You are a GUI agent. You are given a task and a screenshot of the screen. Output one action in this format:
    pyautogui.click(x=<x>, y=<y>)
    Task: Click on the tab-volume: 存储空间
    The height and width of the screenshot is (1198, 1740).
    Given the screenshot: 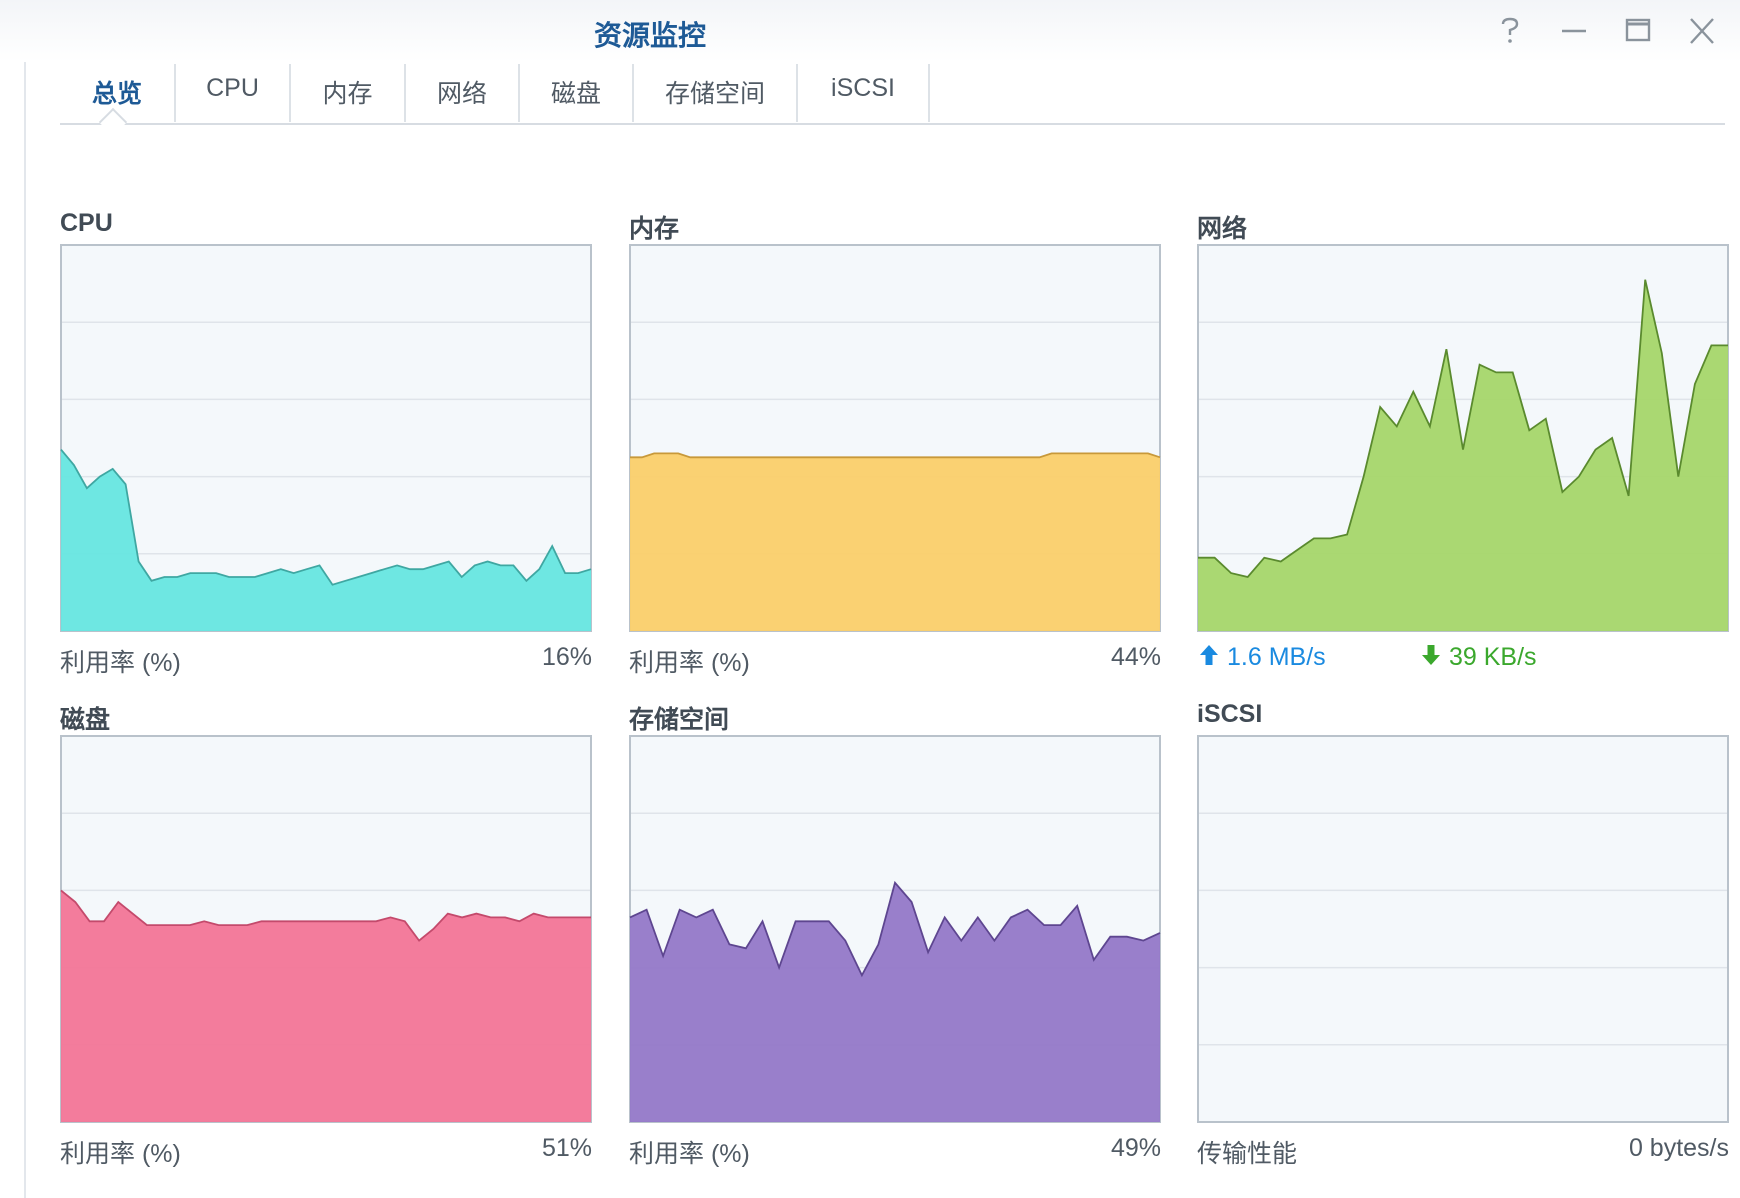 What is the action you would take?
    pyautogui.click(x=716, y=93)
    